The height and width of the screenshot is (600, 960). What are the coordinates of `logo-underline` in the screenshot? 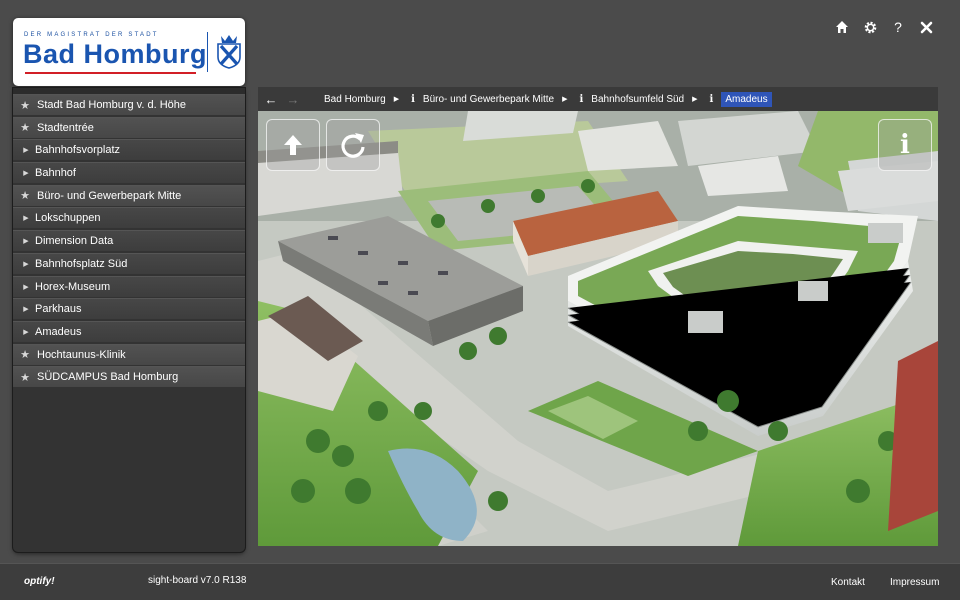 It's located at (110, 73).